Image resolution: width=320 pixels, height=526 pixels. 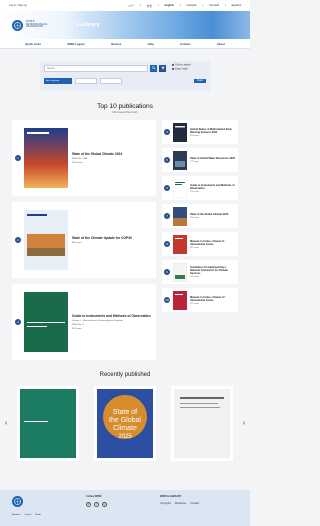 What do you see at coordinates (104, 504) in the screenshot?
I see `instagram-icon: ◎` at bounding box center [104, 504].